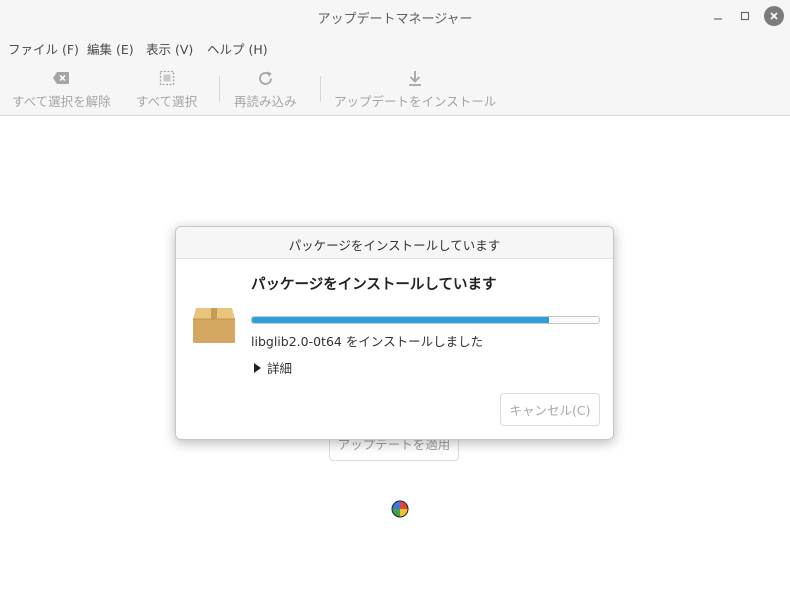 The image size is (790, 602). Describe the element at coordinates (265, 101) in the screenshot. I see `refresh-label: 再読み込み` at that location.